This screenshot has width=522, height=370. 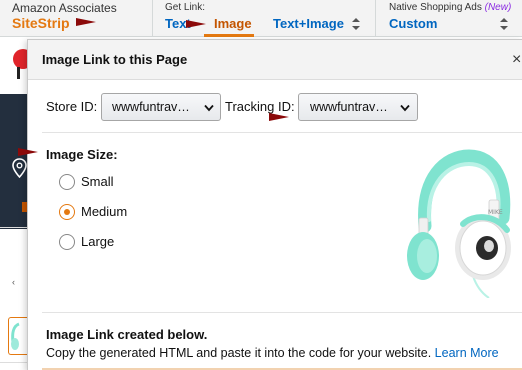 I want to click on popup-header: Image Link to this Page ×, so click(x=275, y=60).